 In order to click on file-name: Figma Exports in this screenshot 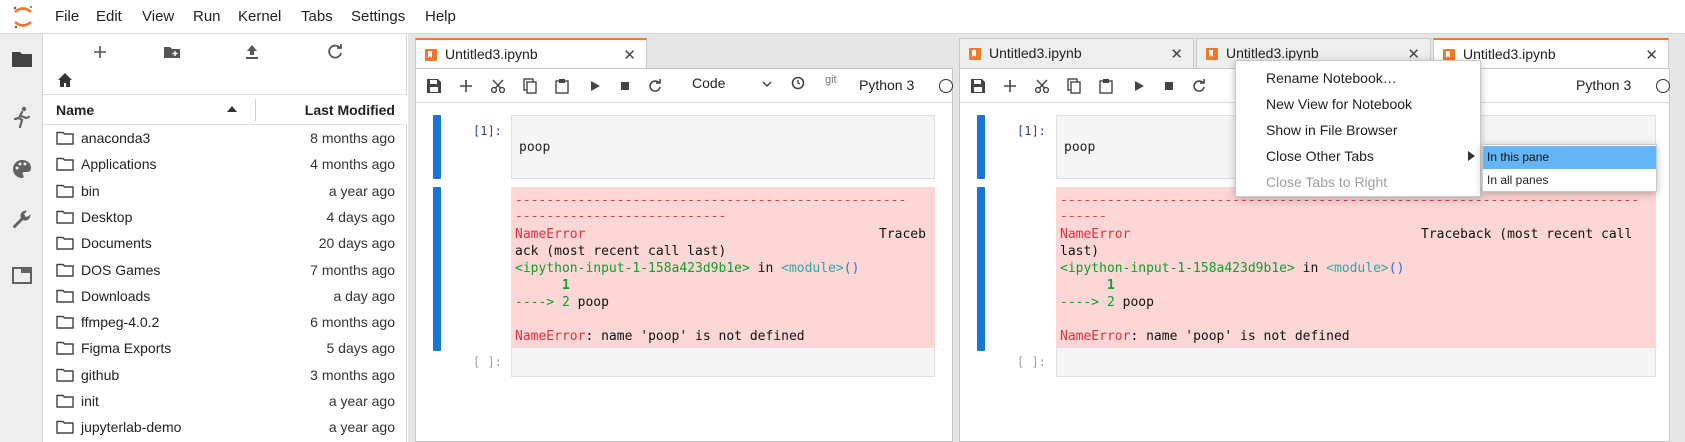, I will do `click(126, 348)`.